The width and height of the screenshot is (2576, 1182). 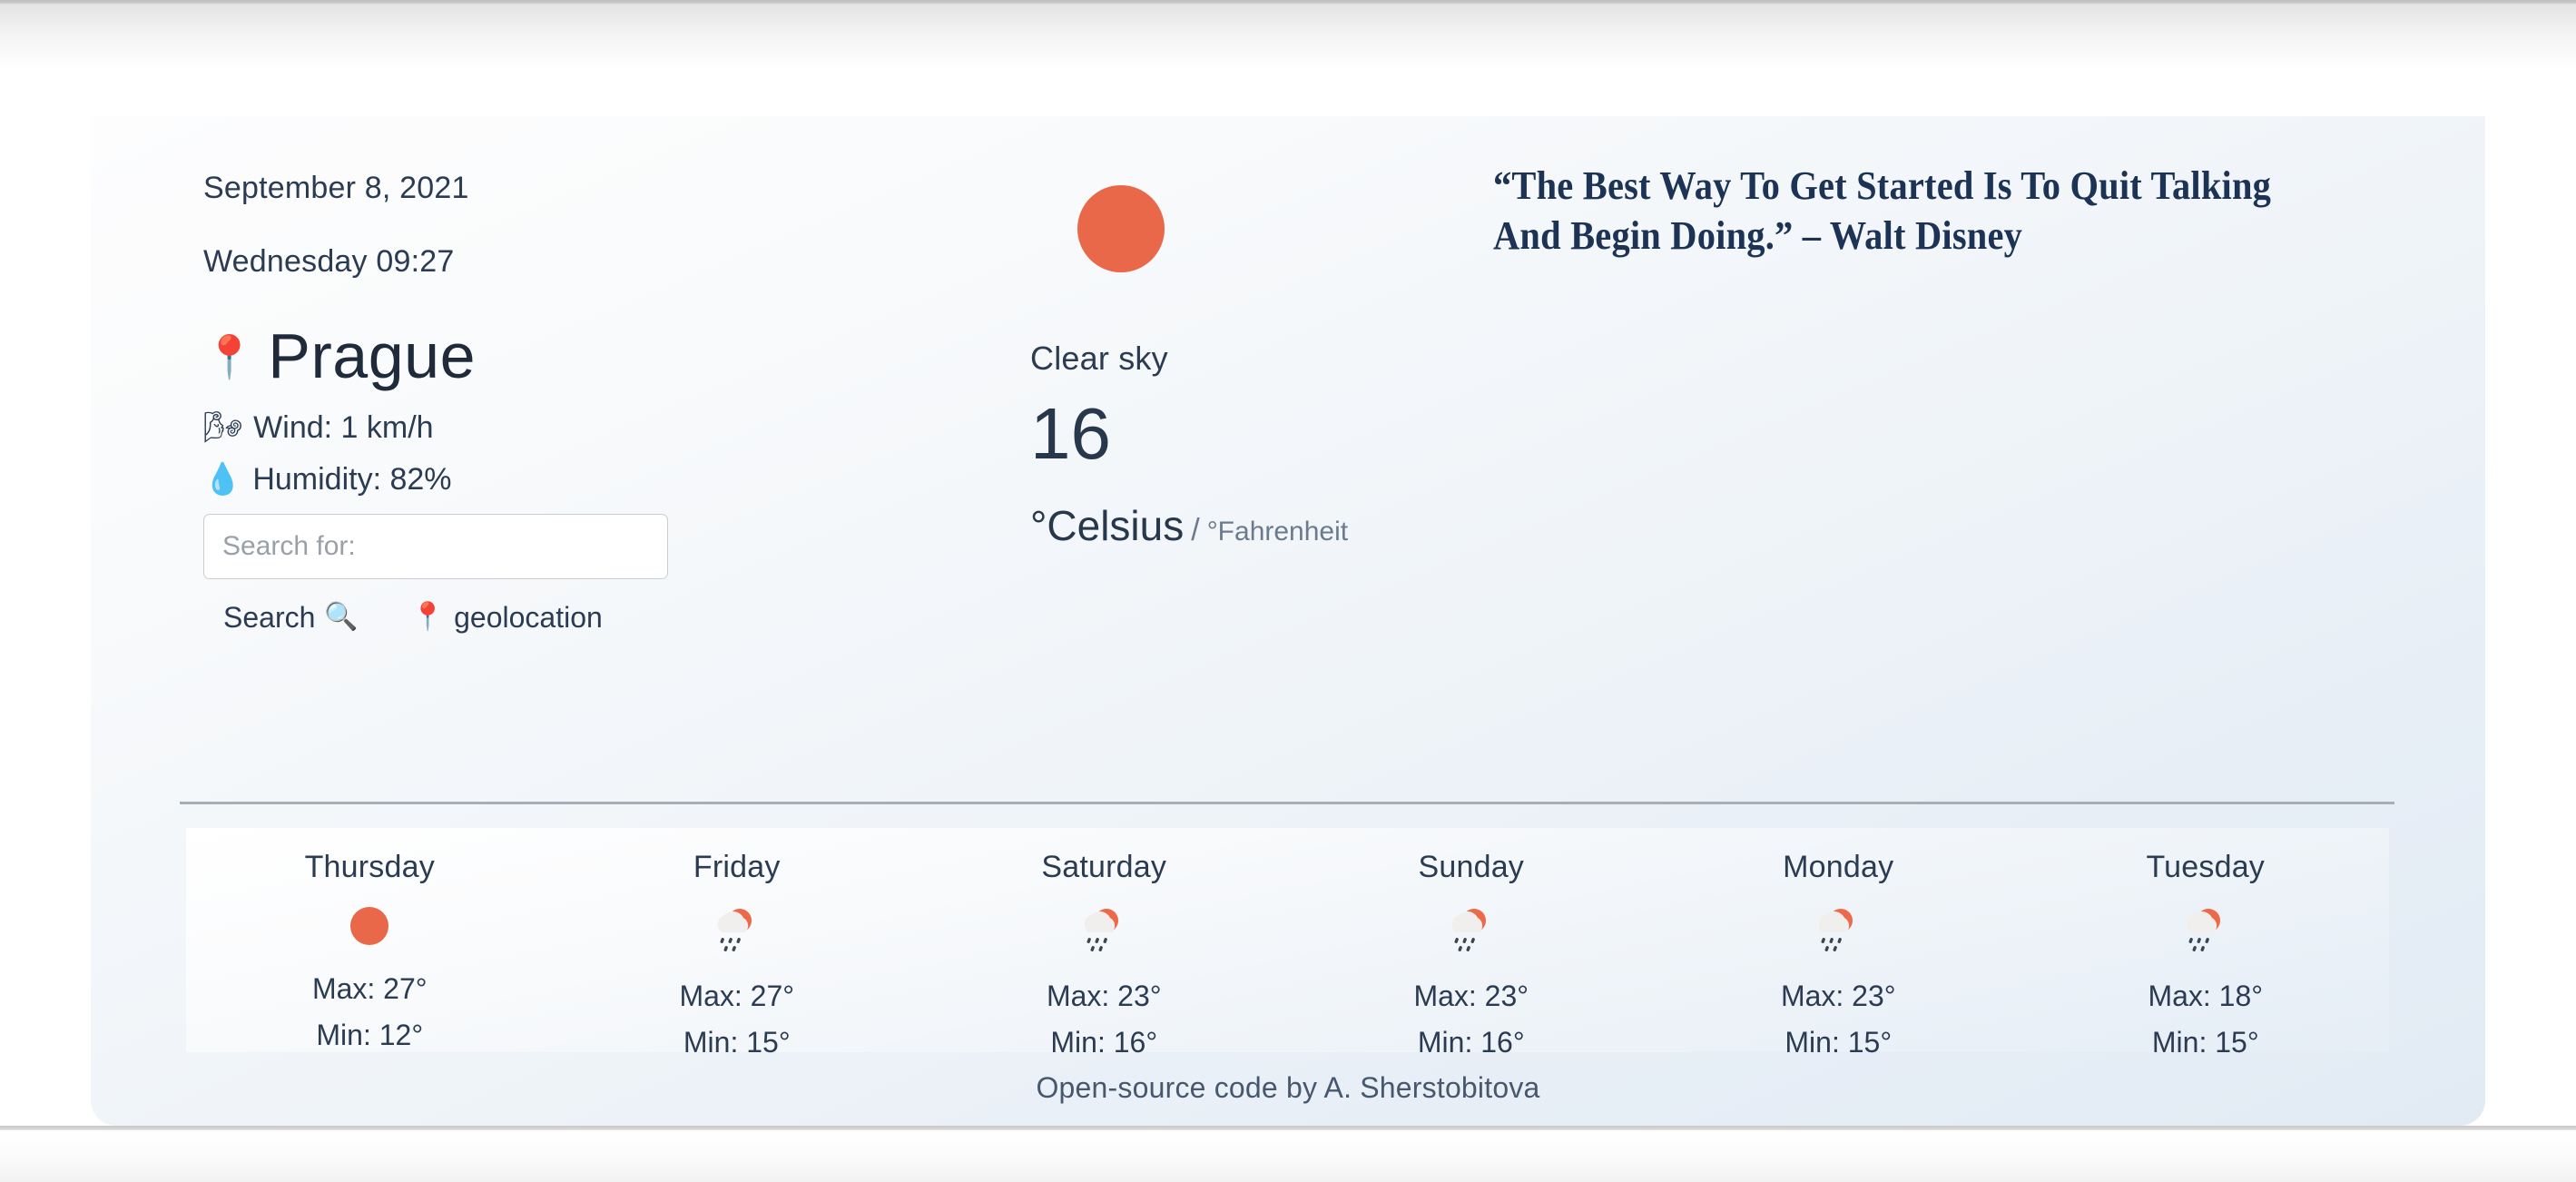 What do you see at coordinates (329, 261) in the screenshot?
I see `current-day-time: Wednesday 09:27` at bounding box center [329, 261].